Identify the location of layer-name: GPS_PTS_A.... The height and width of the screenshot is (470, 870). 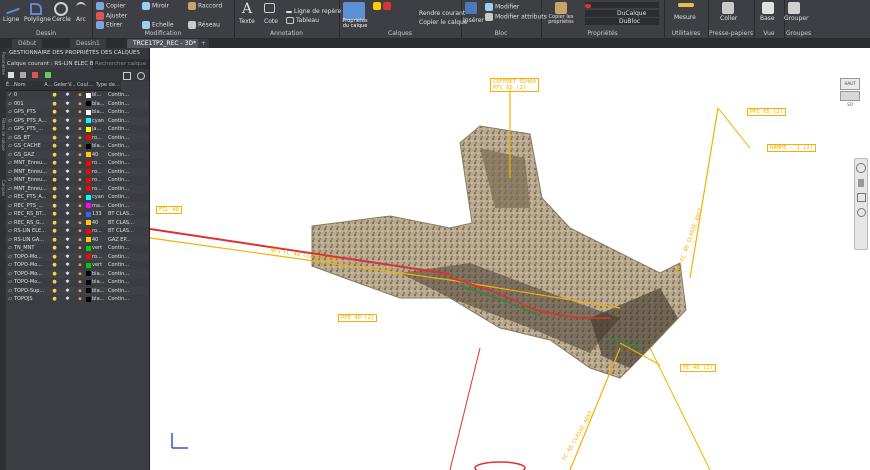
(31, 121).